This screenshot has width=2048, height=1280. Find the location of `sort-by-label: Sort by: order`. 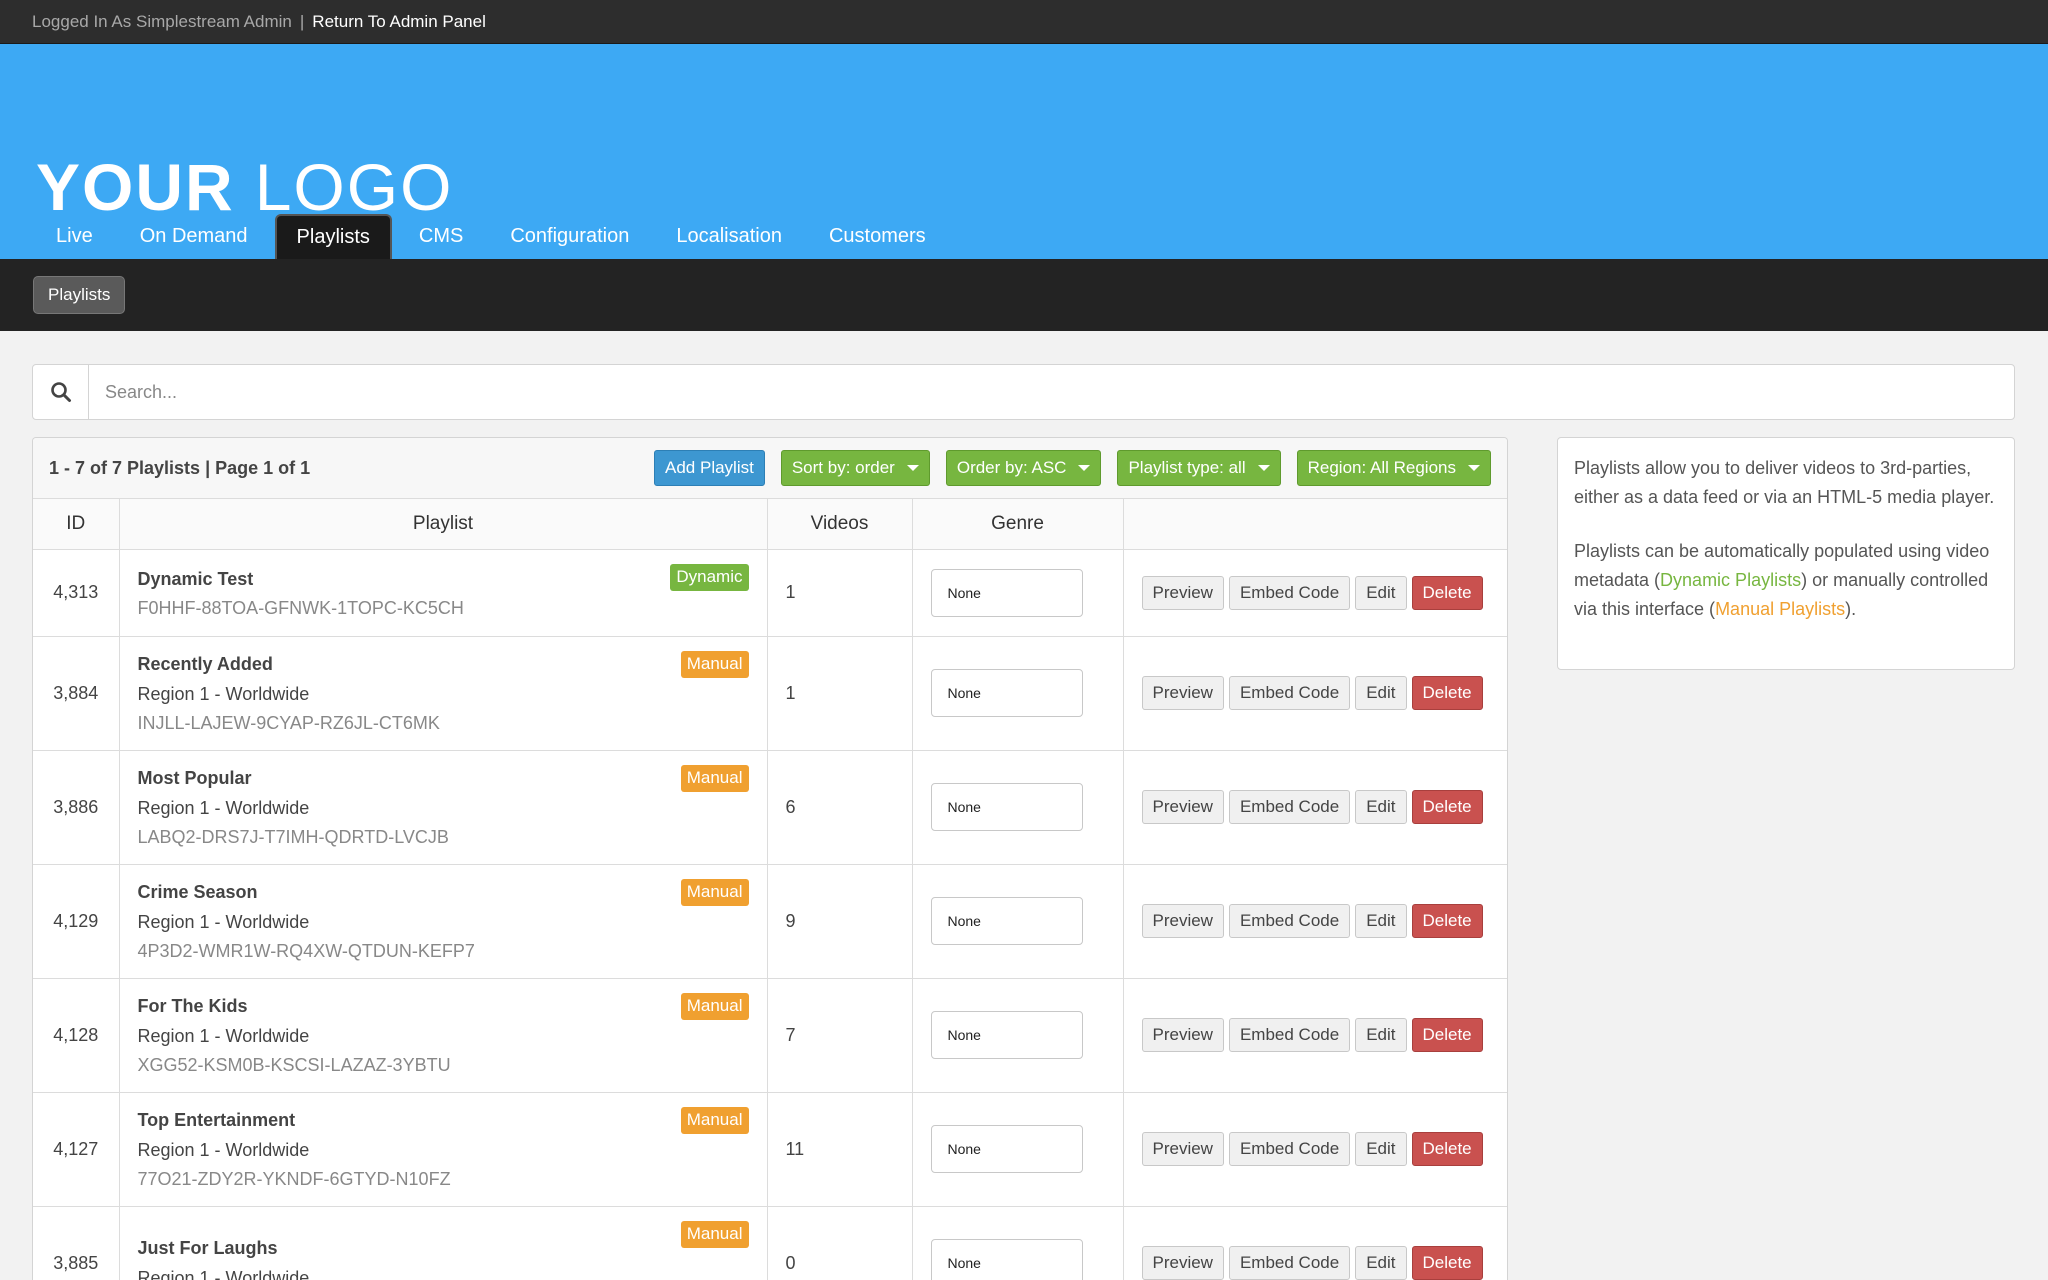

sort-by-label: Sort by: order is located at coordinates (843, 467).